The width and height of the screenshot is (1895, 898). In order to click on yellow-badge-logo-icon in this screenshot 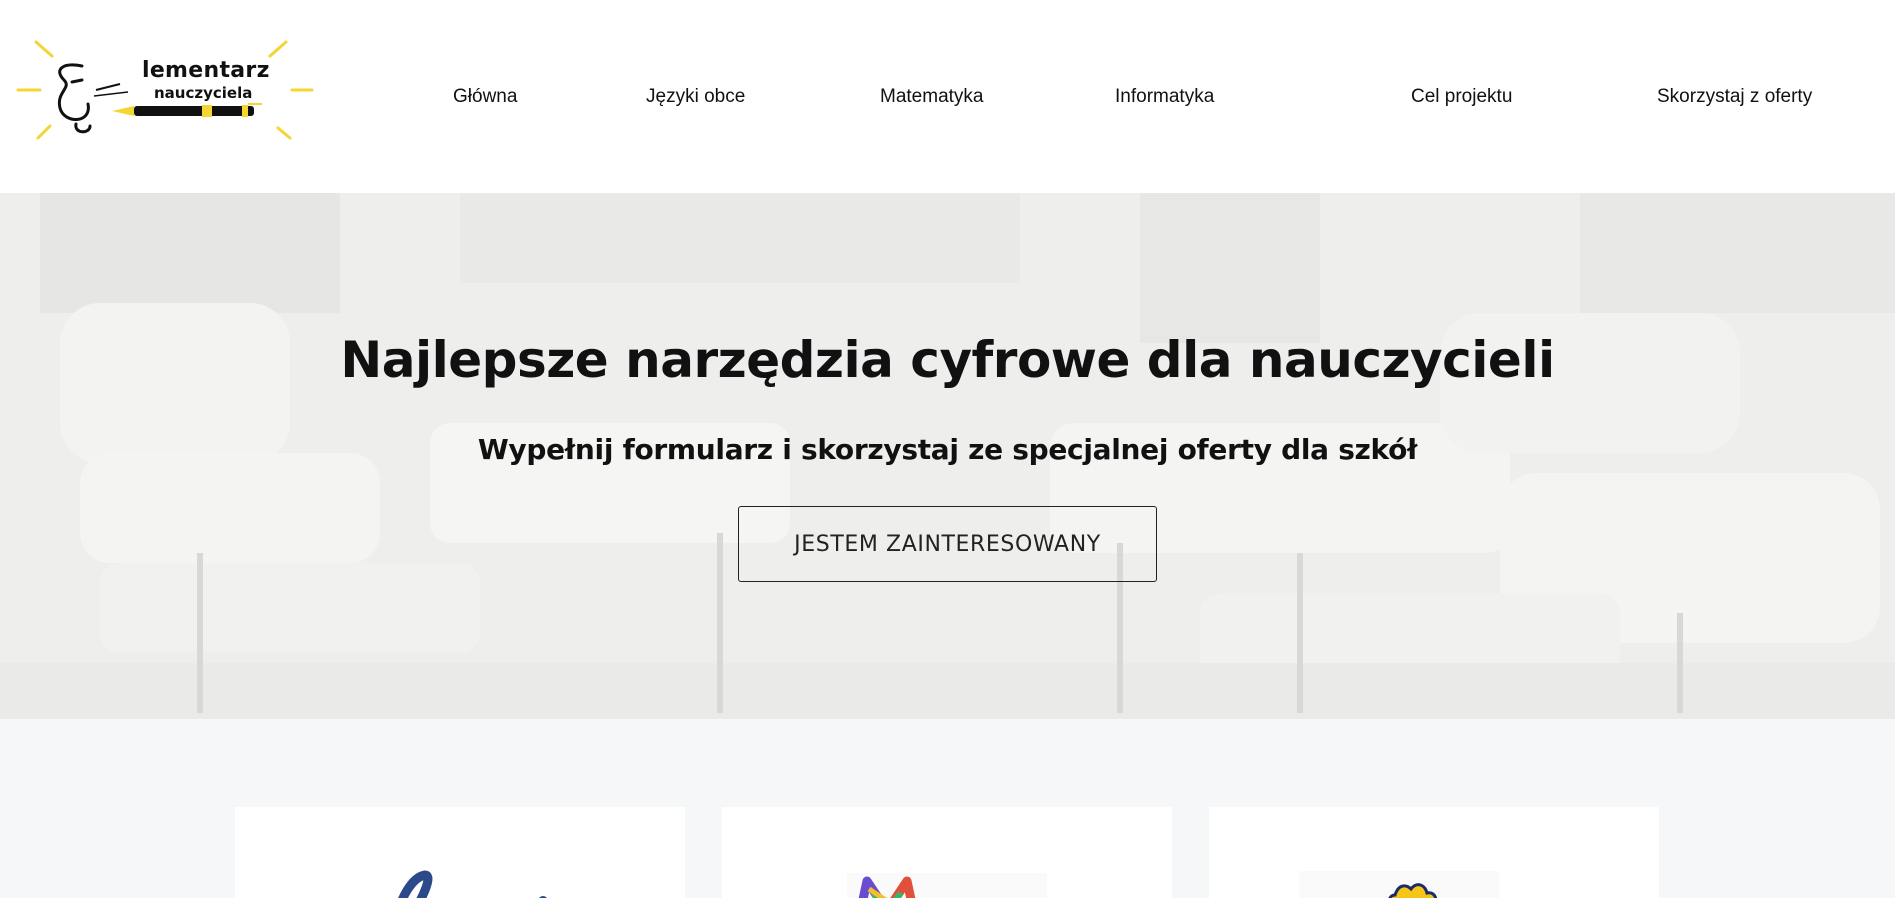, I will do `click(1399, 884)`.